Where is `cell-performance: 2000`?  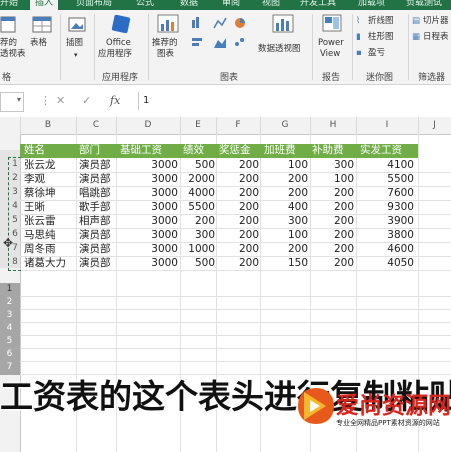 cell-performance: 2000 is located at coordinates (199, 179).